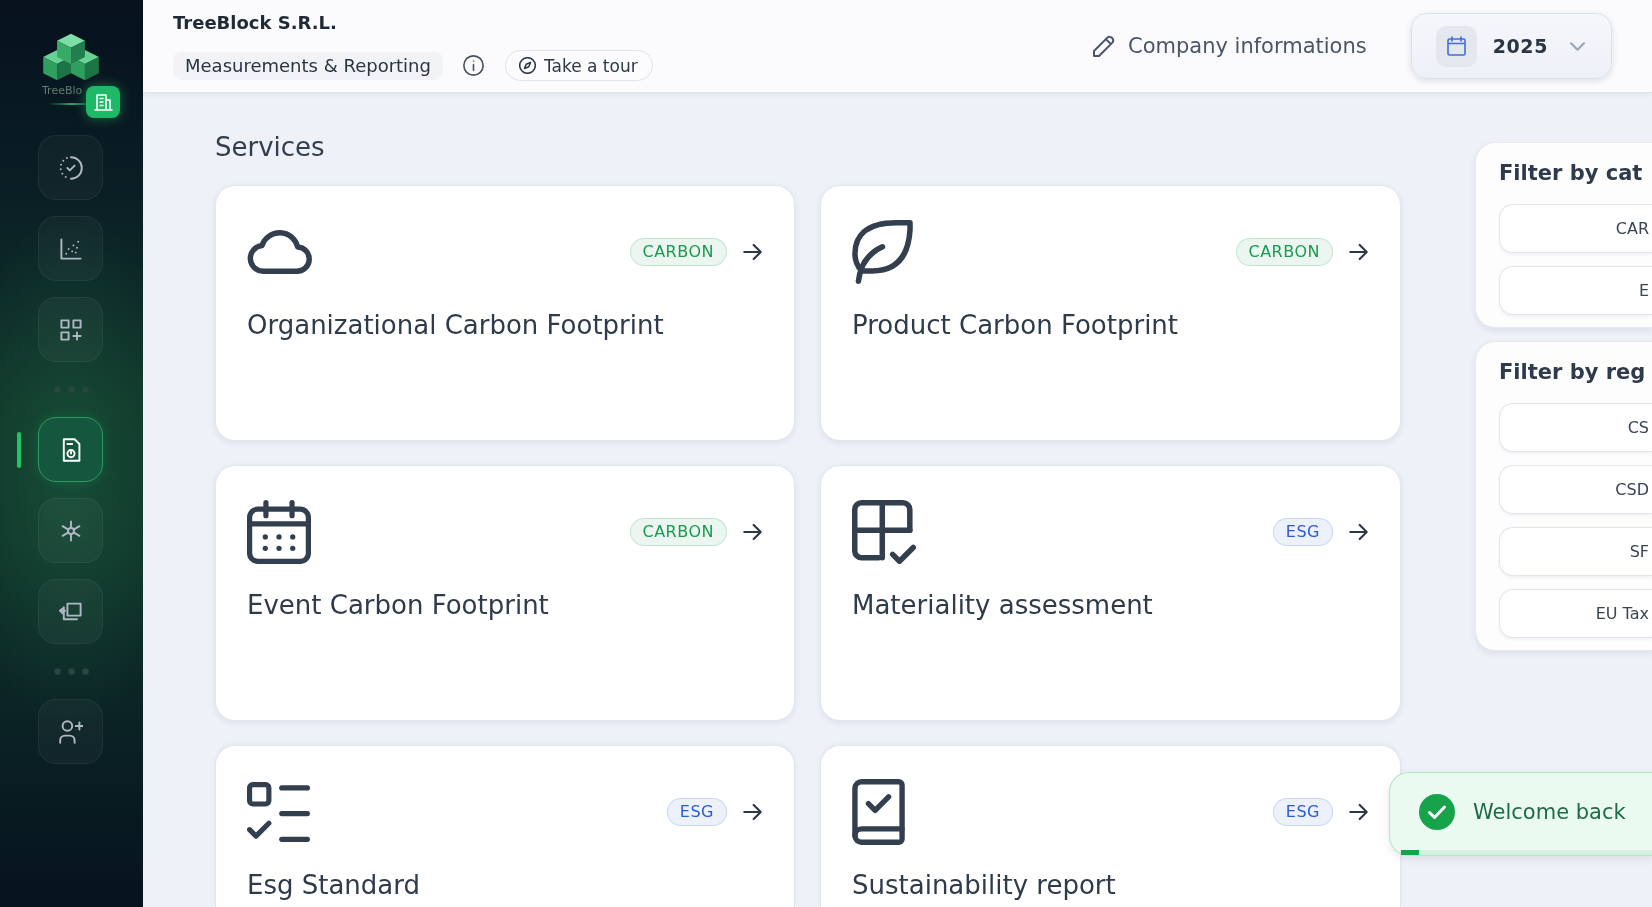 This screenshot has height=907, width=1652. What do you see at coordinates (270, 147) in the screenshot?
I see `section-title: Services` at bounding box center [270, 147].